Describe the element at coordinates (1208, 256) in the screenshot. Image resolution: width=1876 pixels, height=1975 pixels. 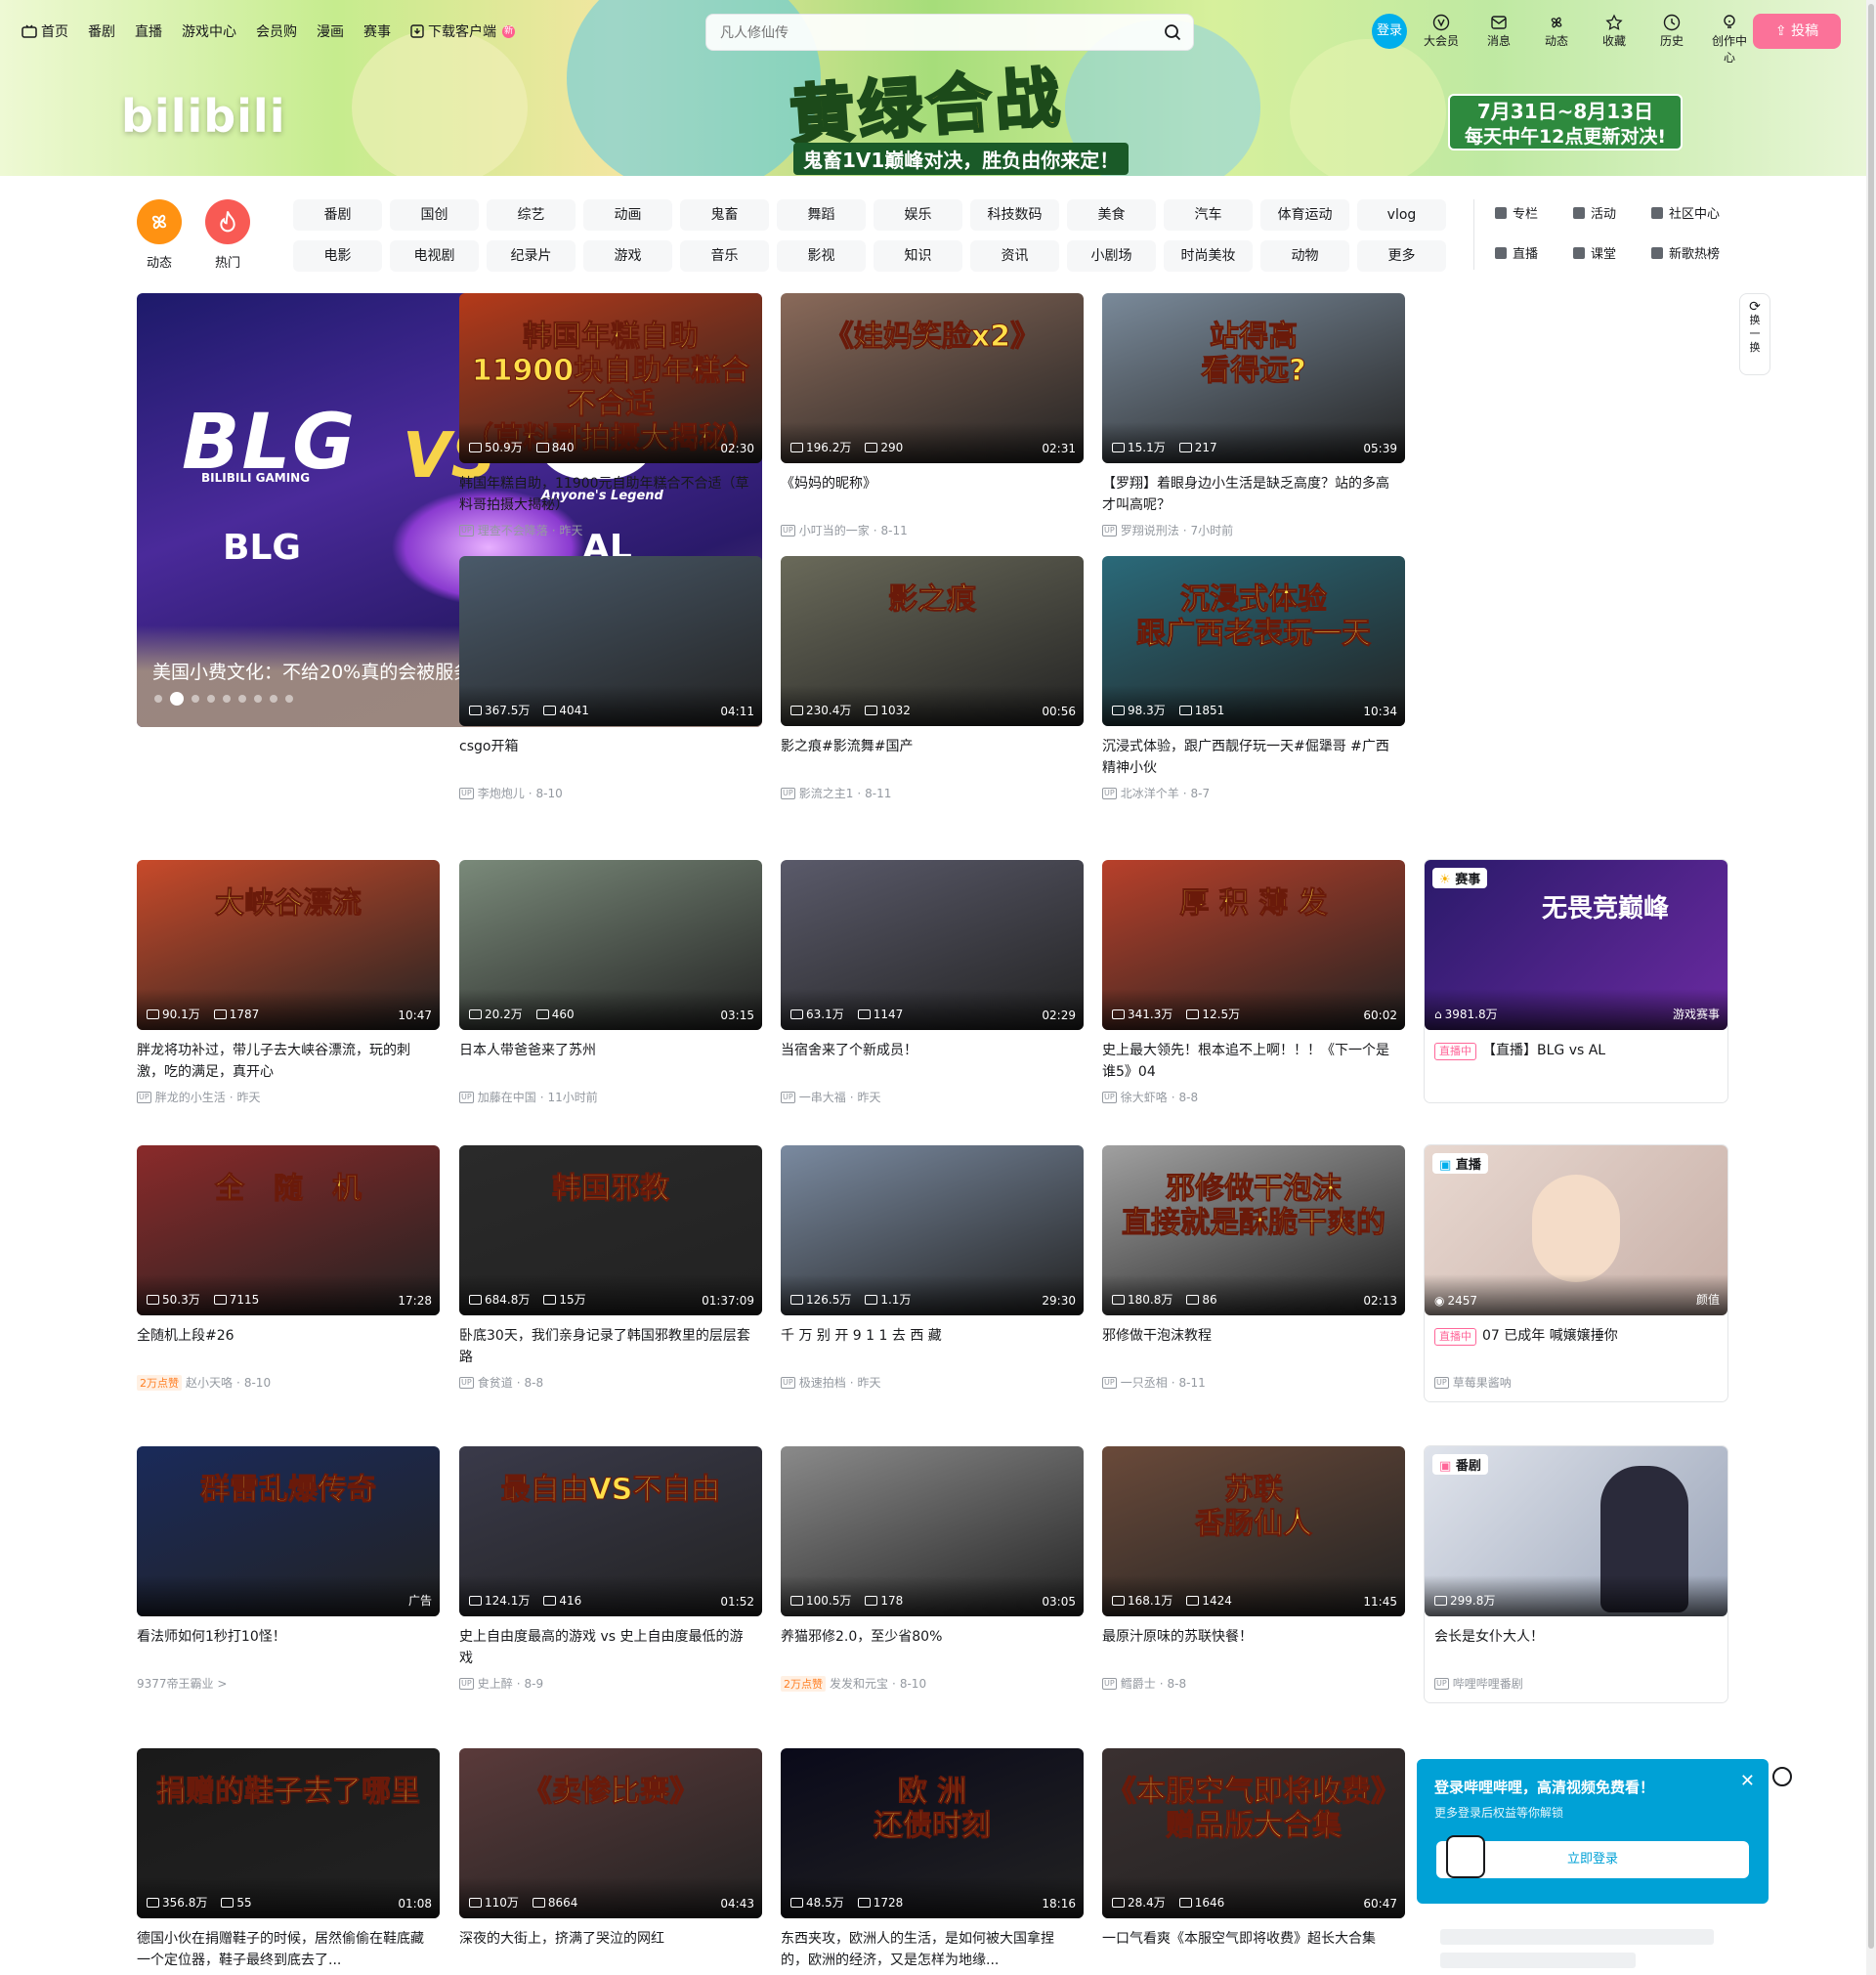
I see `channel-2-10: 时尚美妆` at that location.